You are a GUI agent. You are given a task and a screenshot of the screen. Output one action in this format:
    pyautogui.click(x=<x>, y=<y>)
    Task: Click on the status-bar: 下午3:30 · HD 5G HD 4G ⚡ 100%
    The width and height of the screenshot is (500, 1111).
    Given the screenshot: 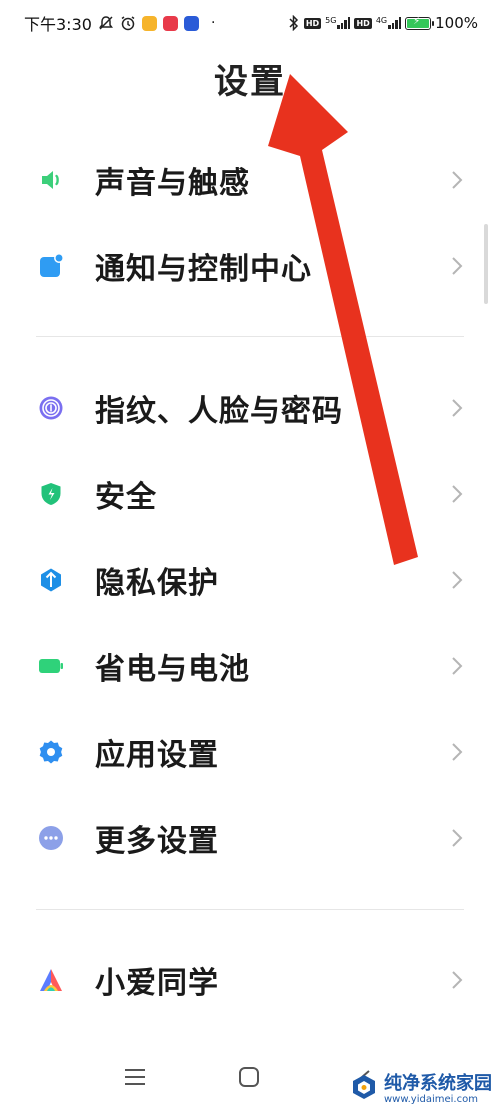 What is the action you would take?
    pyautogui.click(x=250, y=23)
    